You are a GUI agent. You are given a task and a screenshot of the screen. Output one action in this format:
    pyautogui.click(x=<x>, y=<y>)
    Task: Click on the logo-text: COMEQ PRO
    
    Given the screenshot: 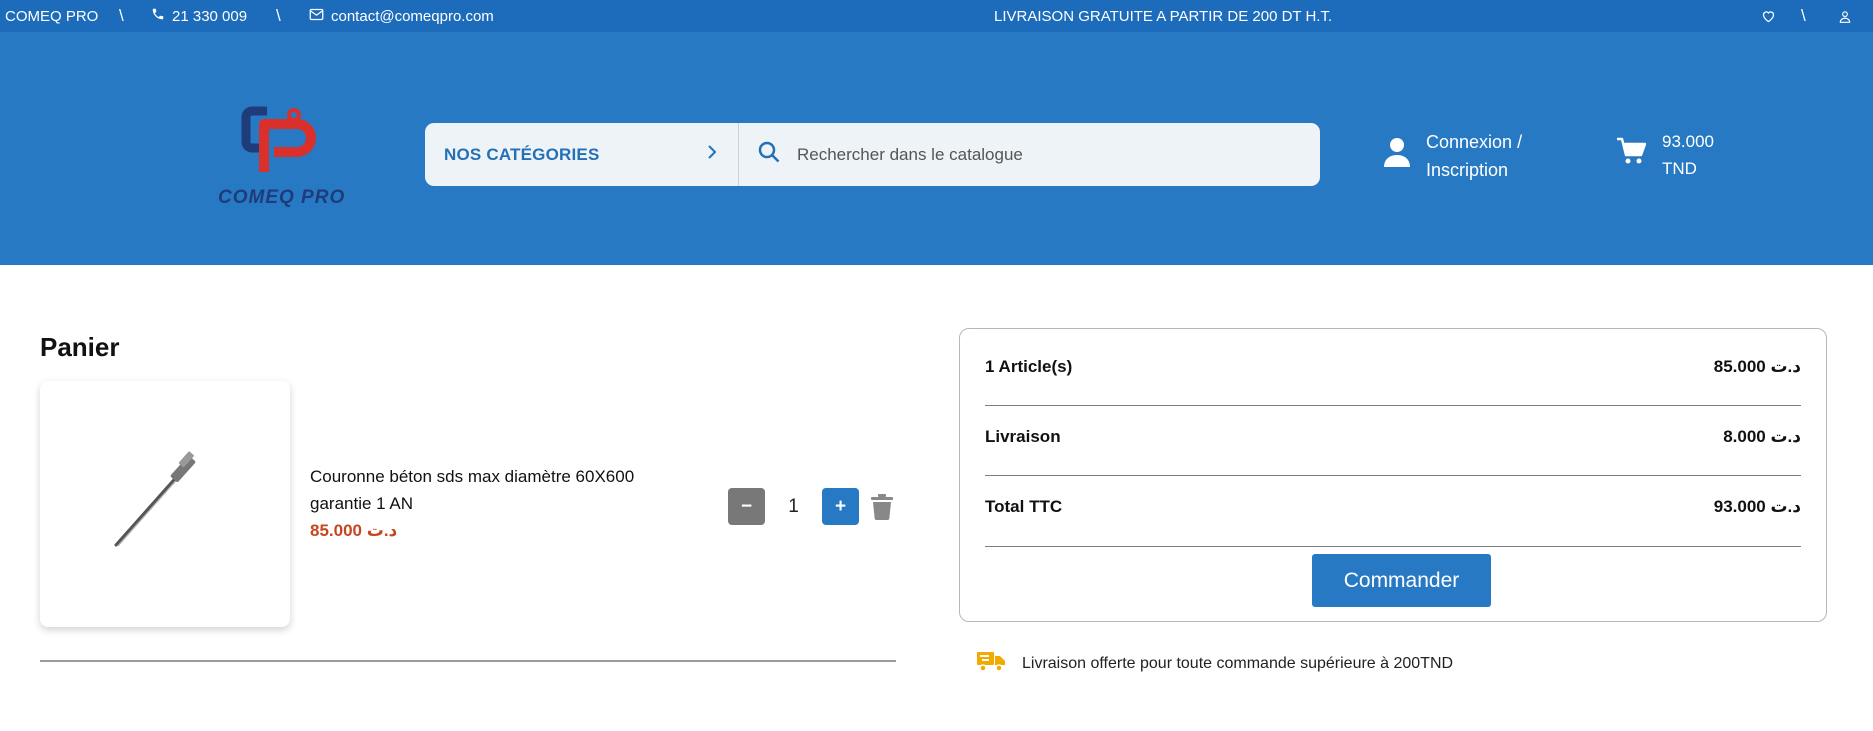 What is the action you would take?
    pyautogui.click(x=282, y=197)
    